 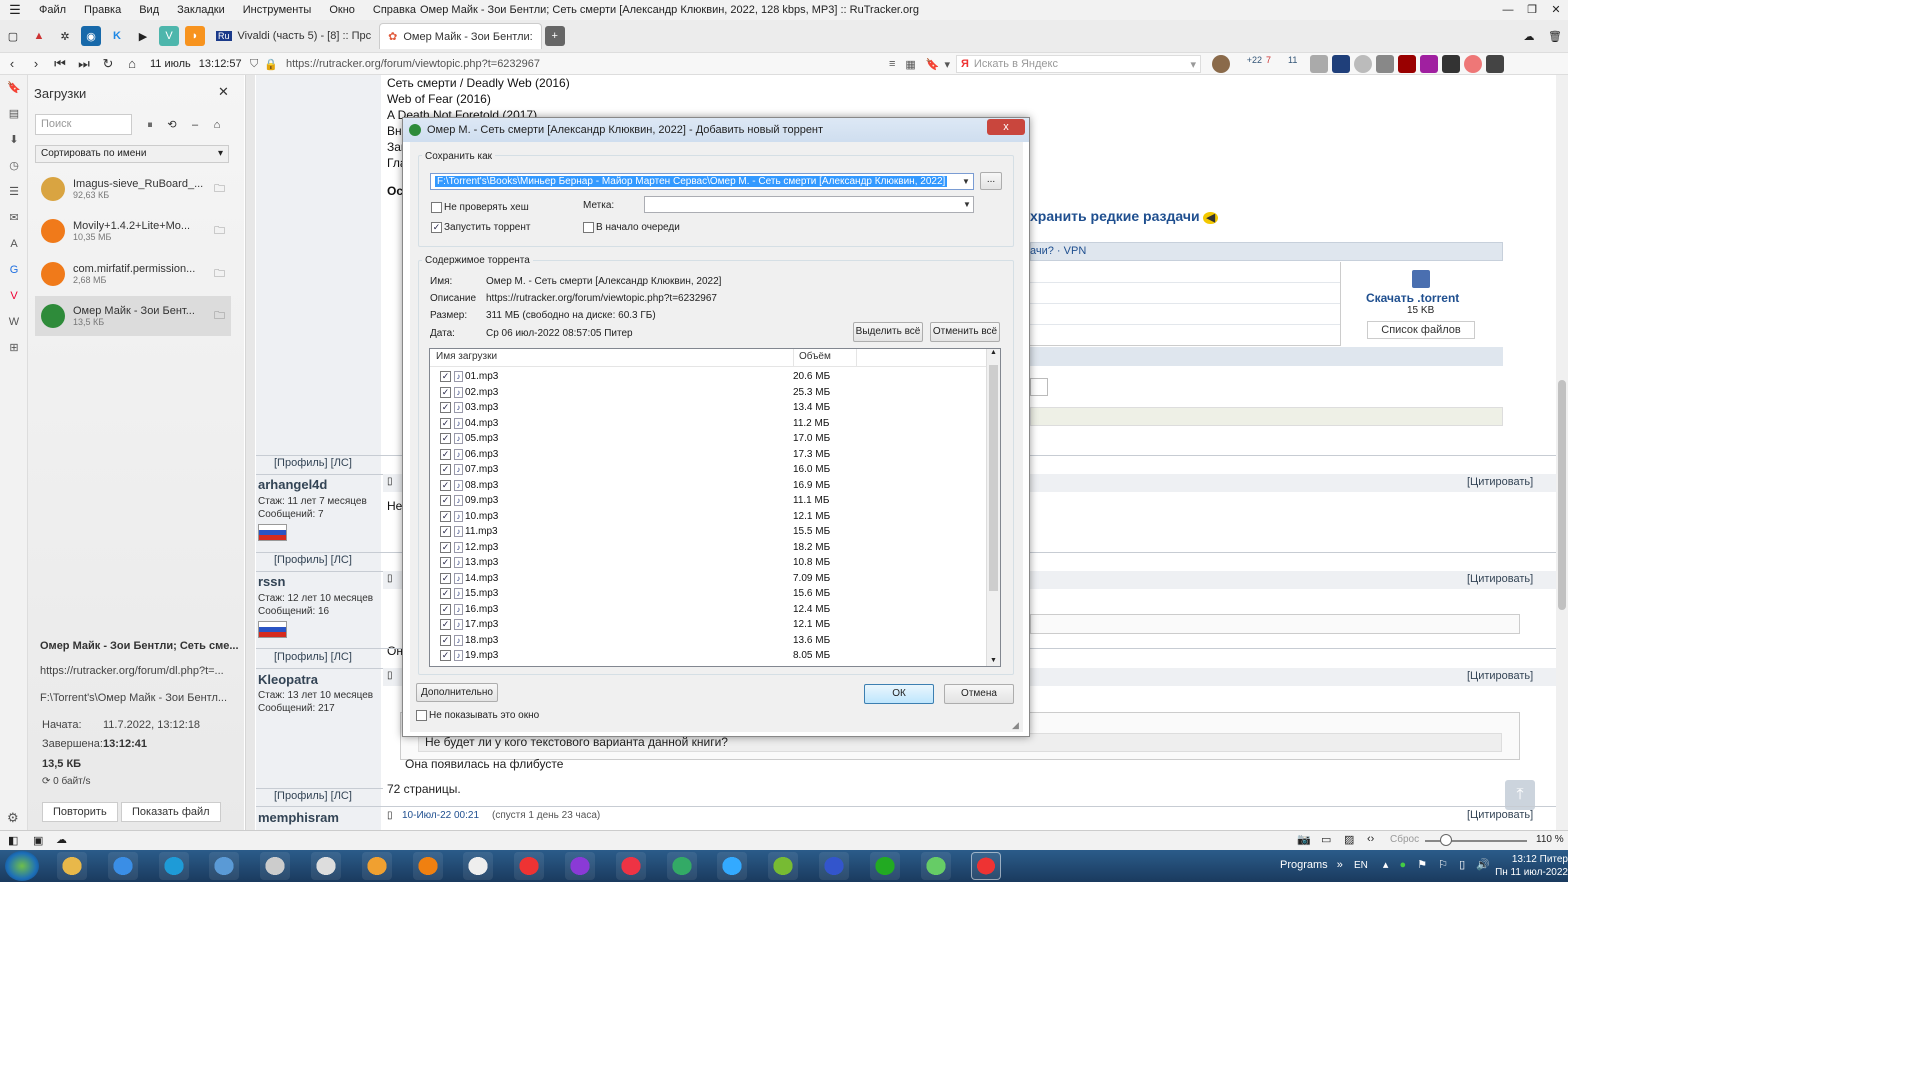 I want to click on network-icon: ⚑, so click(x=1422, y=865).